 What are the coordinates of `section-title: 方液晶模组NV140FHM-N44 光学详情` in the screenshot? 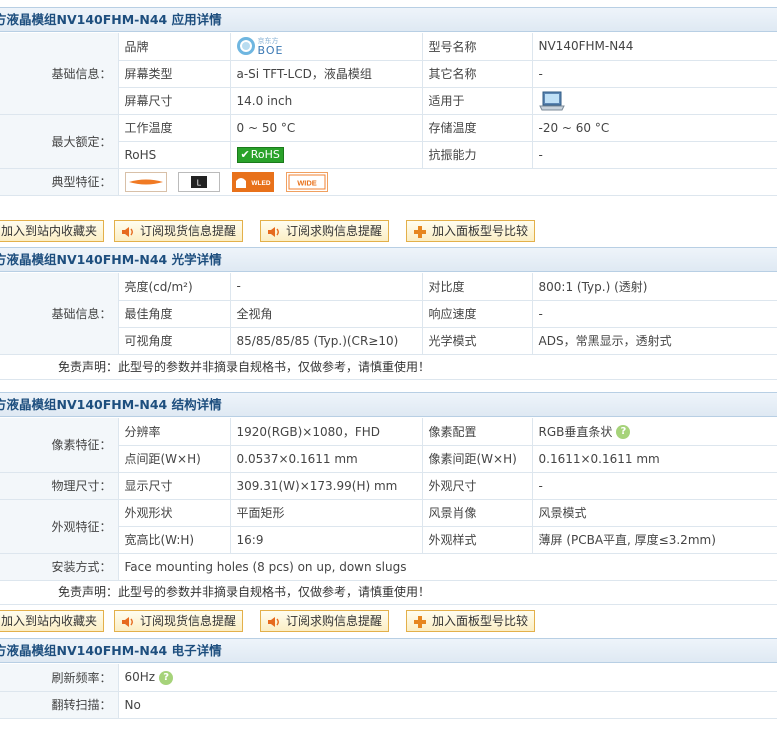 It's located at (111, 259).